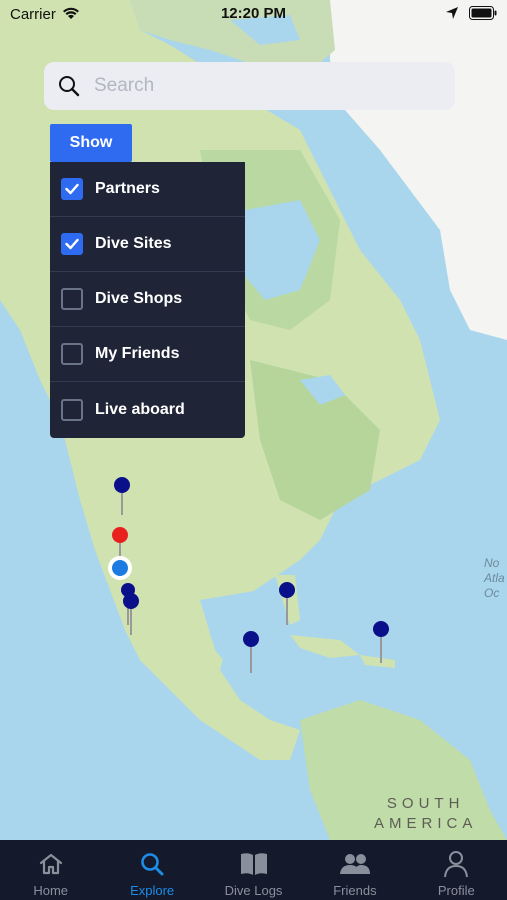 Image resolution: width=507 pixels, height=900 pixels. I want to click on filter-label: Dive Sites, so click(133, 243).